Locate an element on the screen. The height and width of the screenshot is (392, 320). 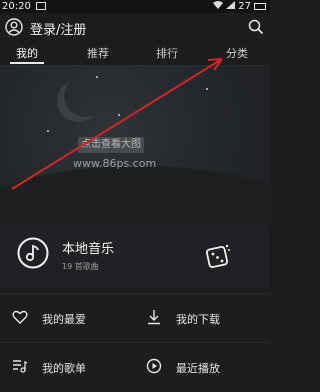
battery-icon is located at coordinates (260, 6).